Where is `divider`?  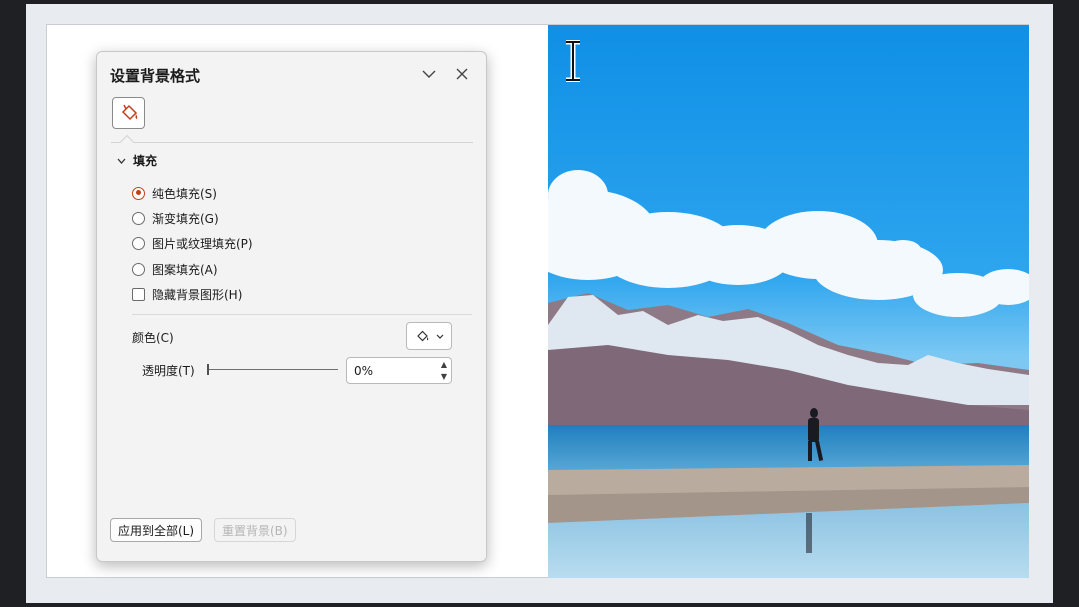 divider is located at coordinates (302, 314).